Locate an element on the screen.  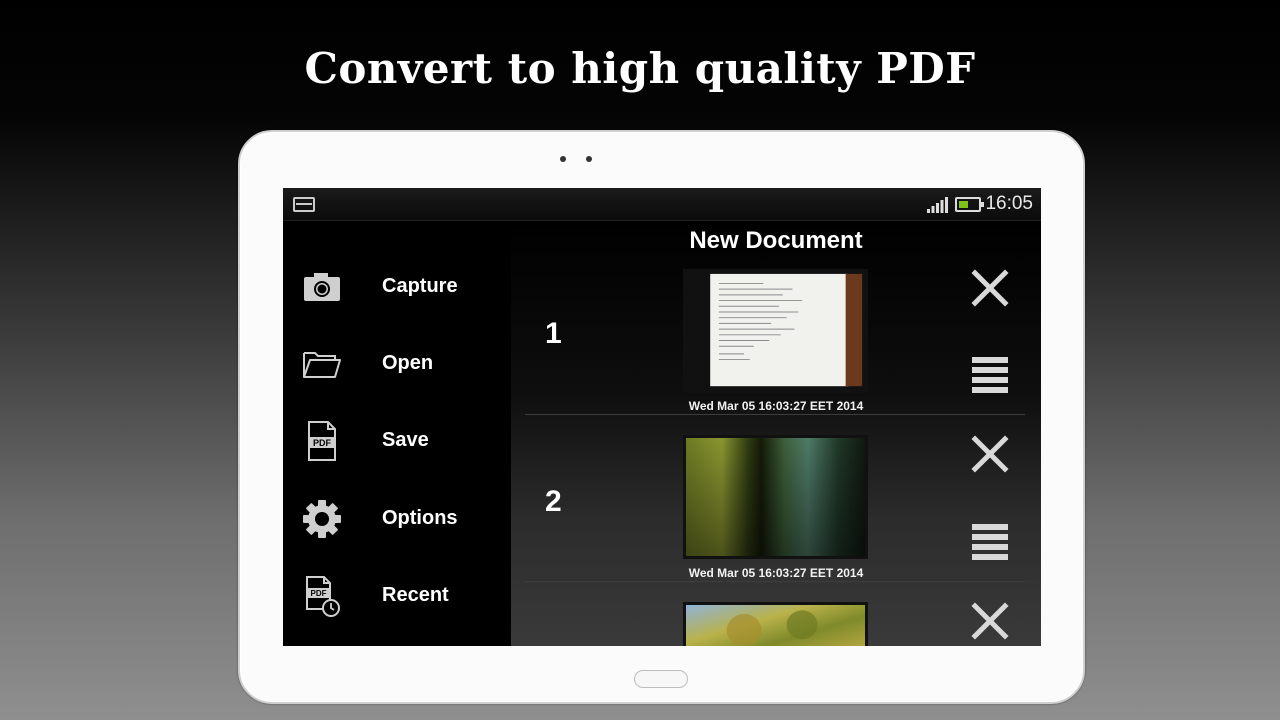
page-row is located at coordinates (776, 624).